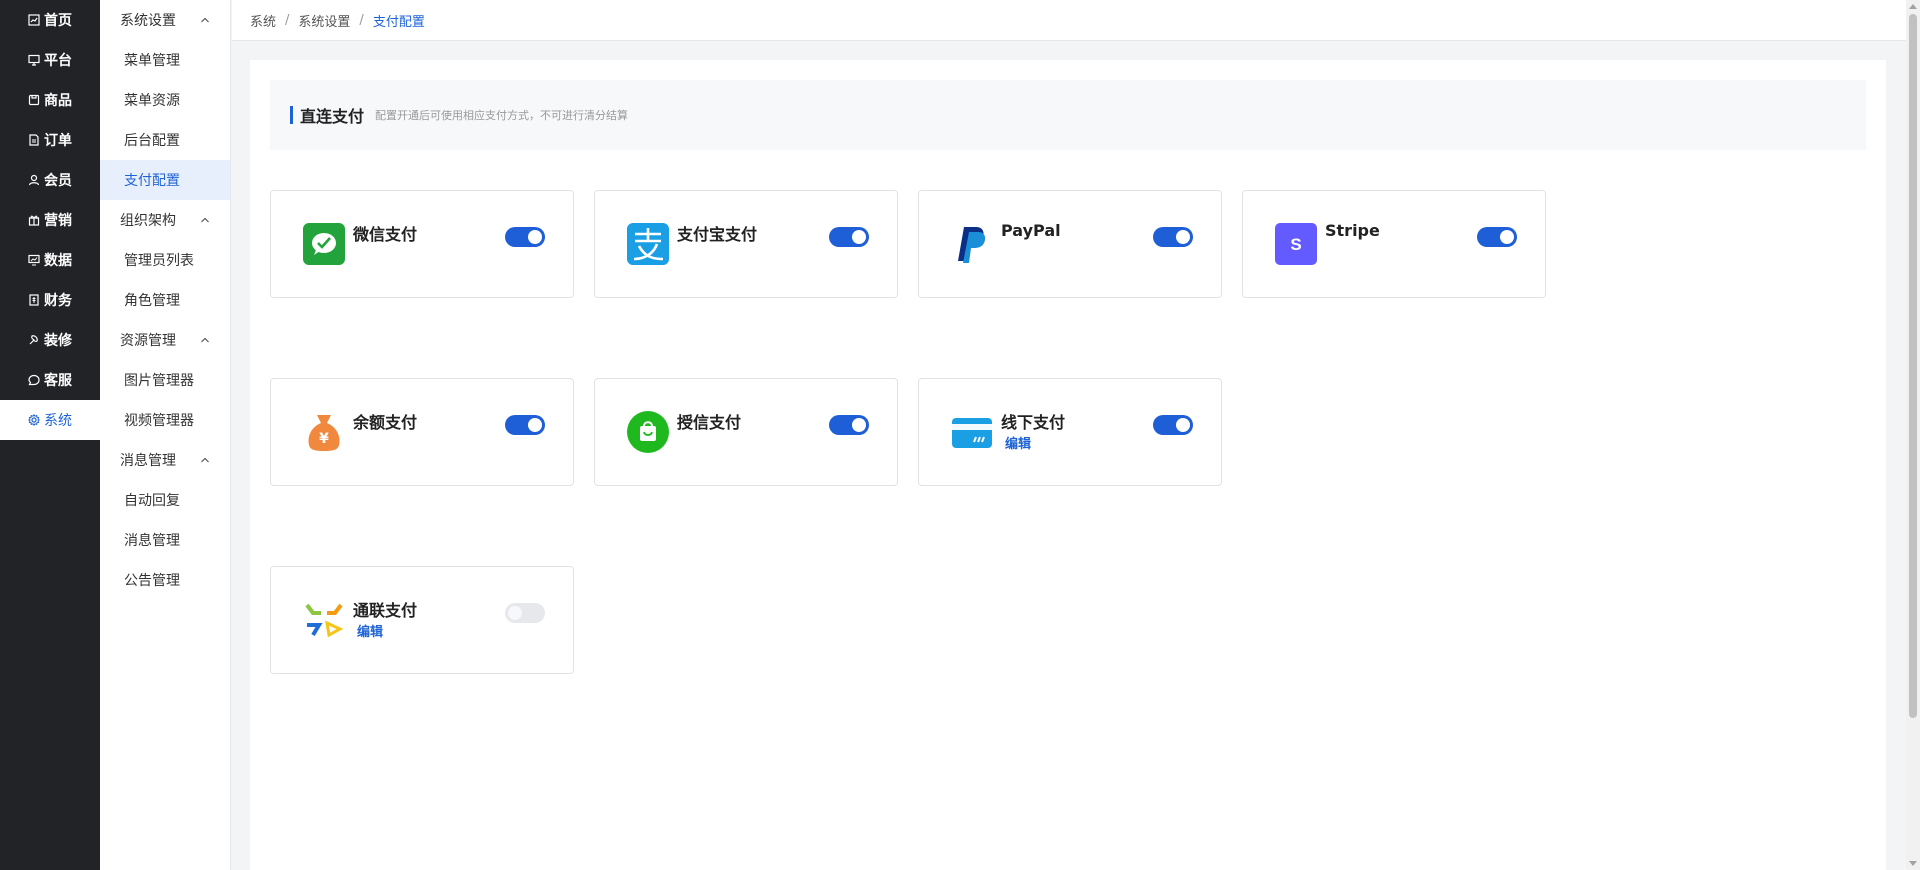 The width and height of the screenshot is (1920, 870). Describe the element at coordinates (1070, 432) in the screenshot. I see `payment-card-offline: 线下支付 编辑` at that location.